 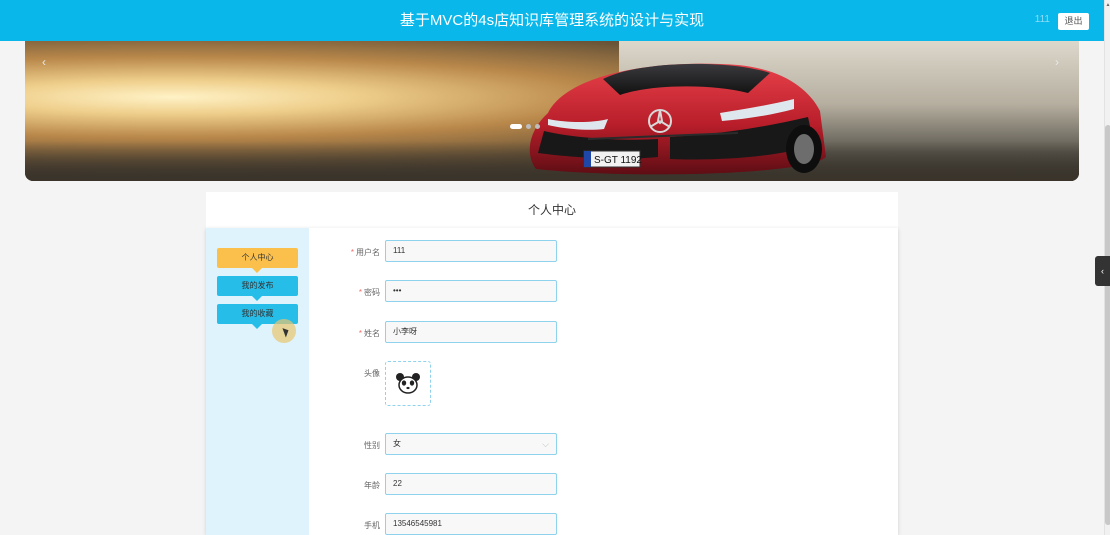 I want to click on side-collapse-tab: ‹, so click(x=1102, y=271).